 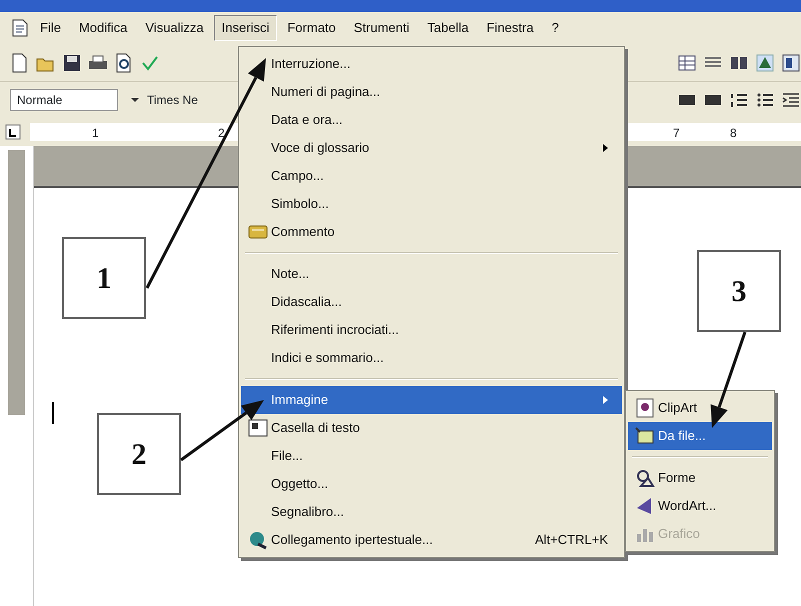 I want to click on menu-bar-item: Tabella, so click(x=448, y=28).